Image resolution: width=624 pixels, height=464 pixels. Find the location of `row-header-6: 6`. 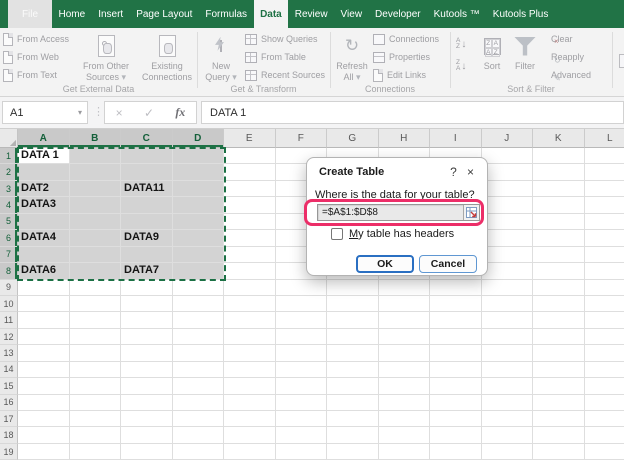

row-header-6: 6 is located at coordinates (9, 238).